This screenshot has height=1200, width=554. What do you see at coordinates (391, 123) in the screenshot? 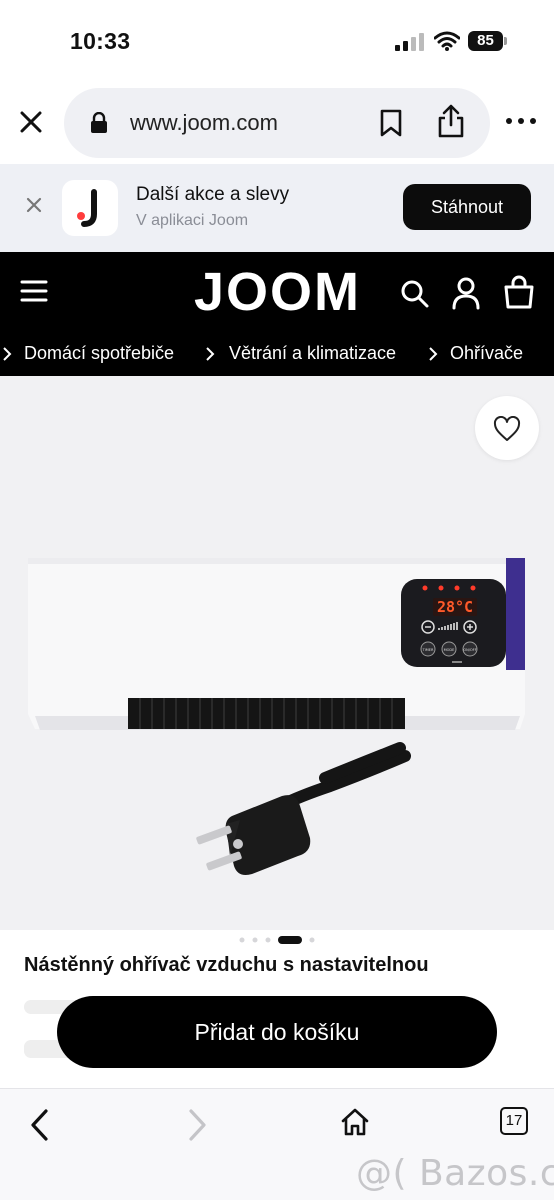
I see `bookmark-icon` at bounding box center [391, 123].